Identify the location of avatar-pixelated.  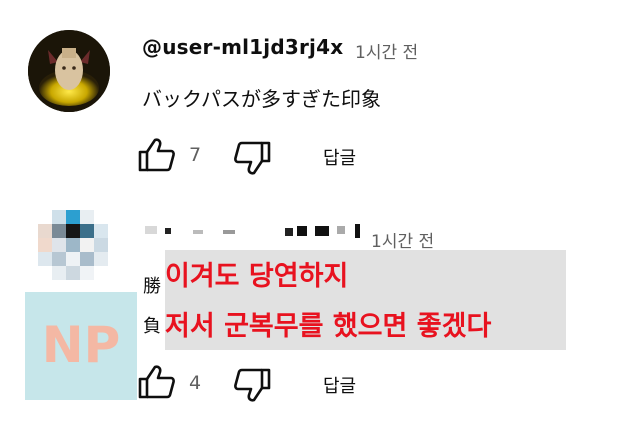
(70, 255).